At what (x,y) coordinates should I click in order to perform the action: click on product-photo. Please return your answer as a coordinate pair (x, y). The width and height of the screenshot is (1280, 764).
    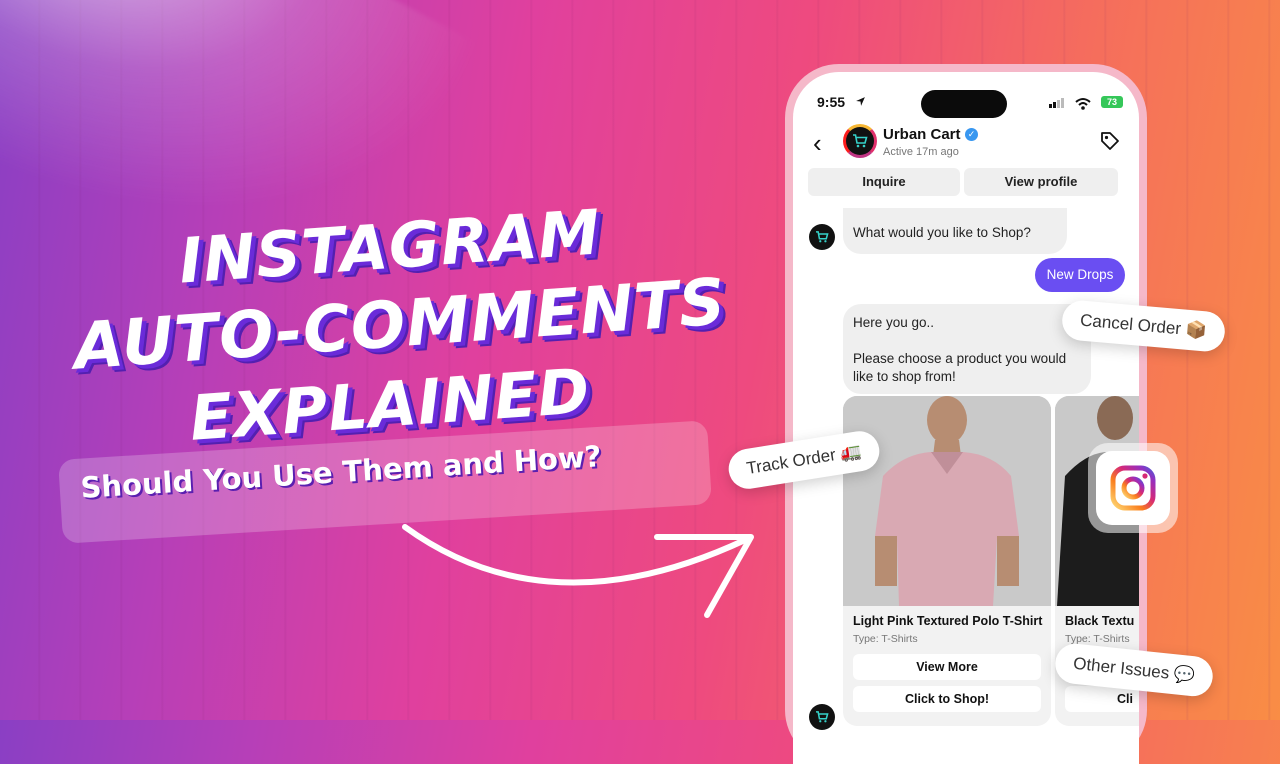
    Looking at the image, I should click on (947, 501).